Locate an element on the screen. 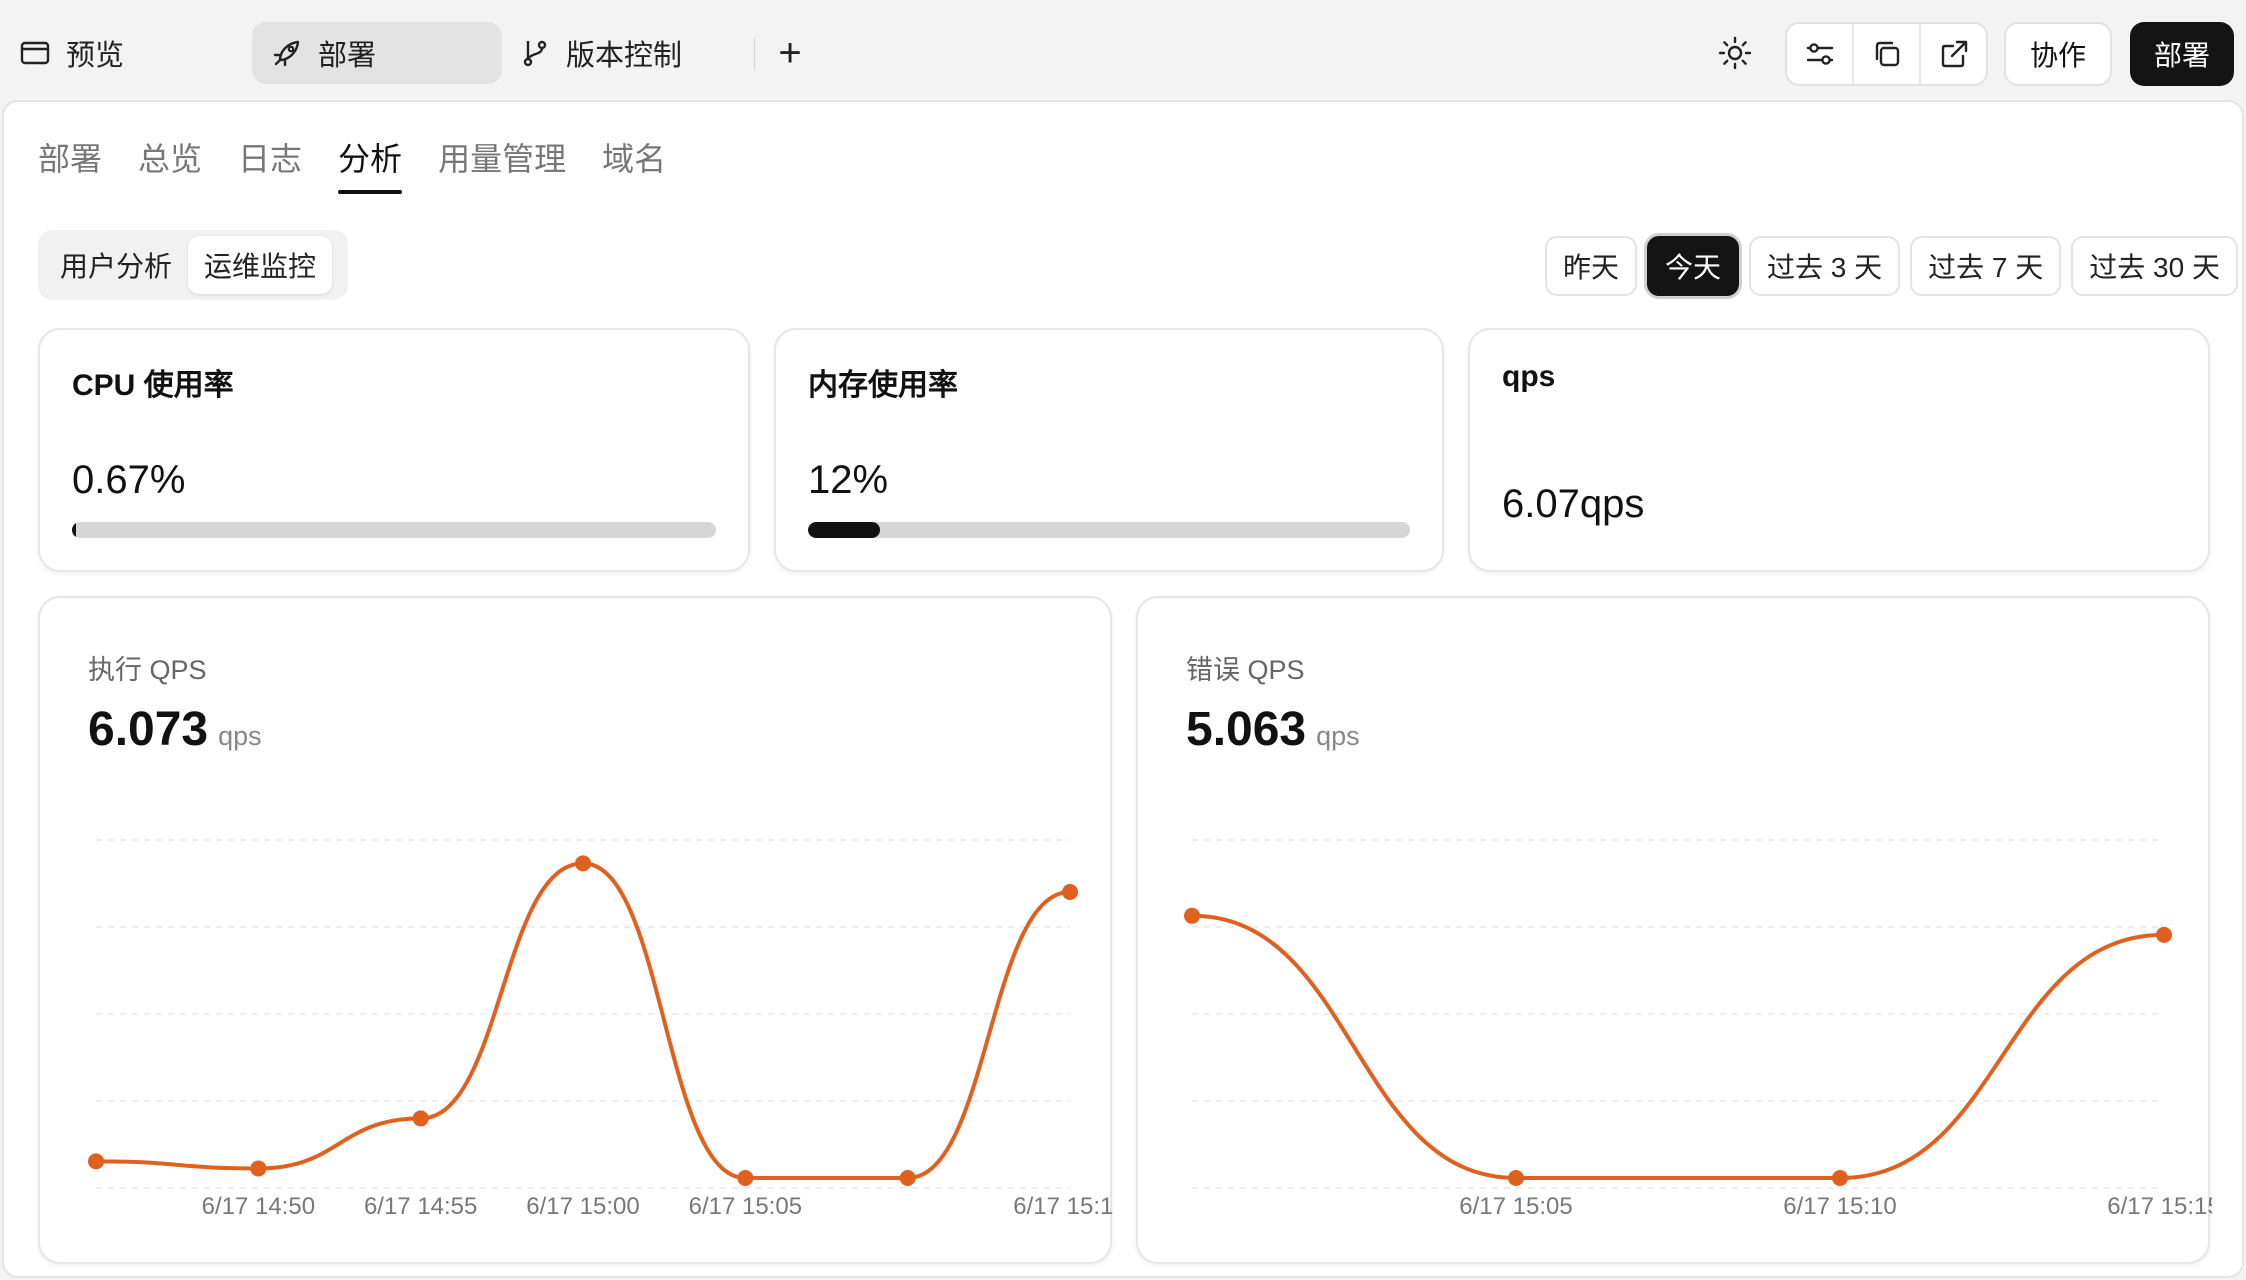 Image resolution: width=2246 pixels, height=1280 pixels. subnav-analytics: 分析 is located at coordinates (370, 164).